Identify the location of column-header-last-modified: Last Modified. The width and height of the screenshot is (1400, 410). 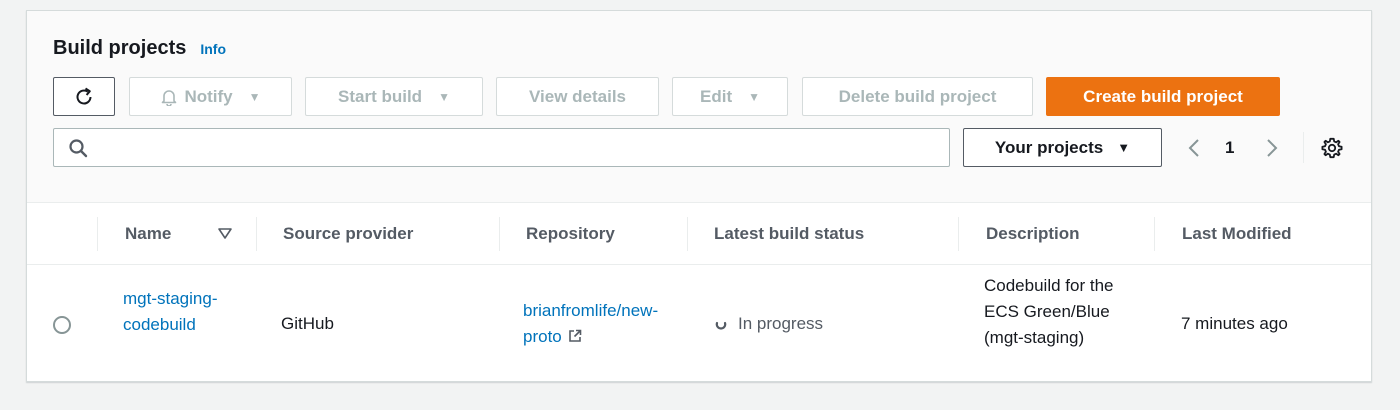
(1237, 233).